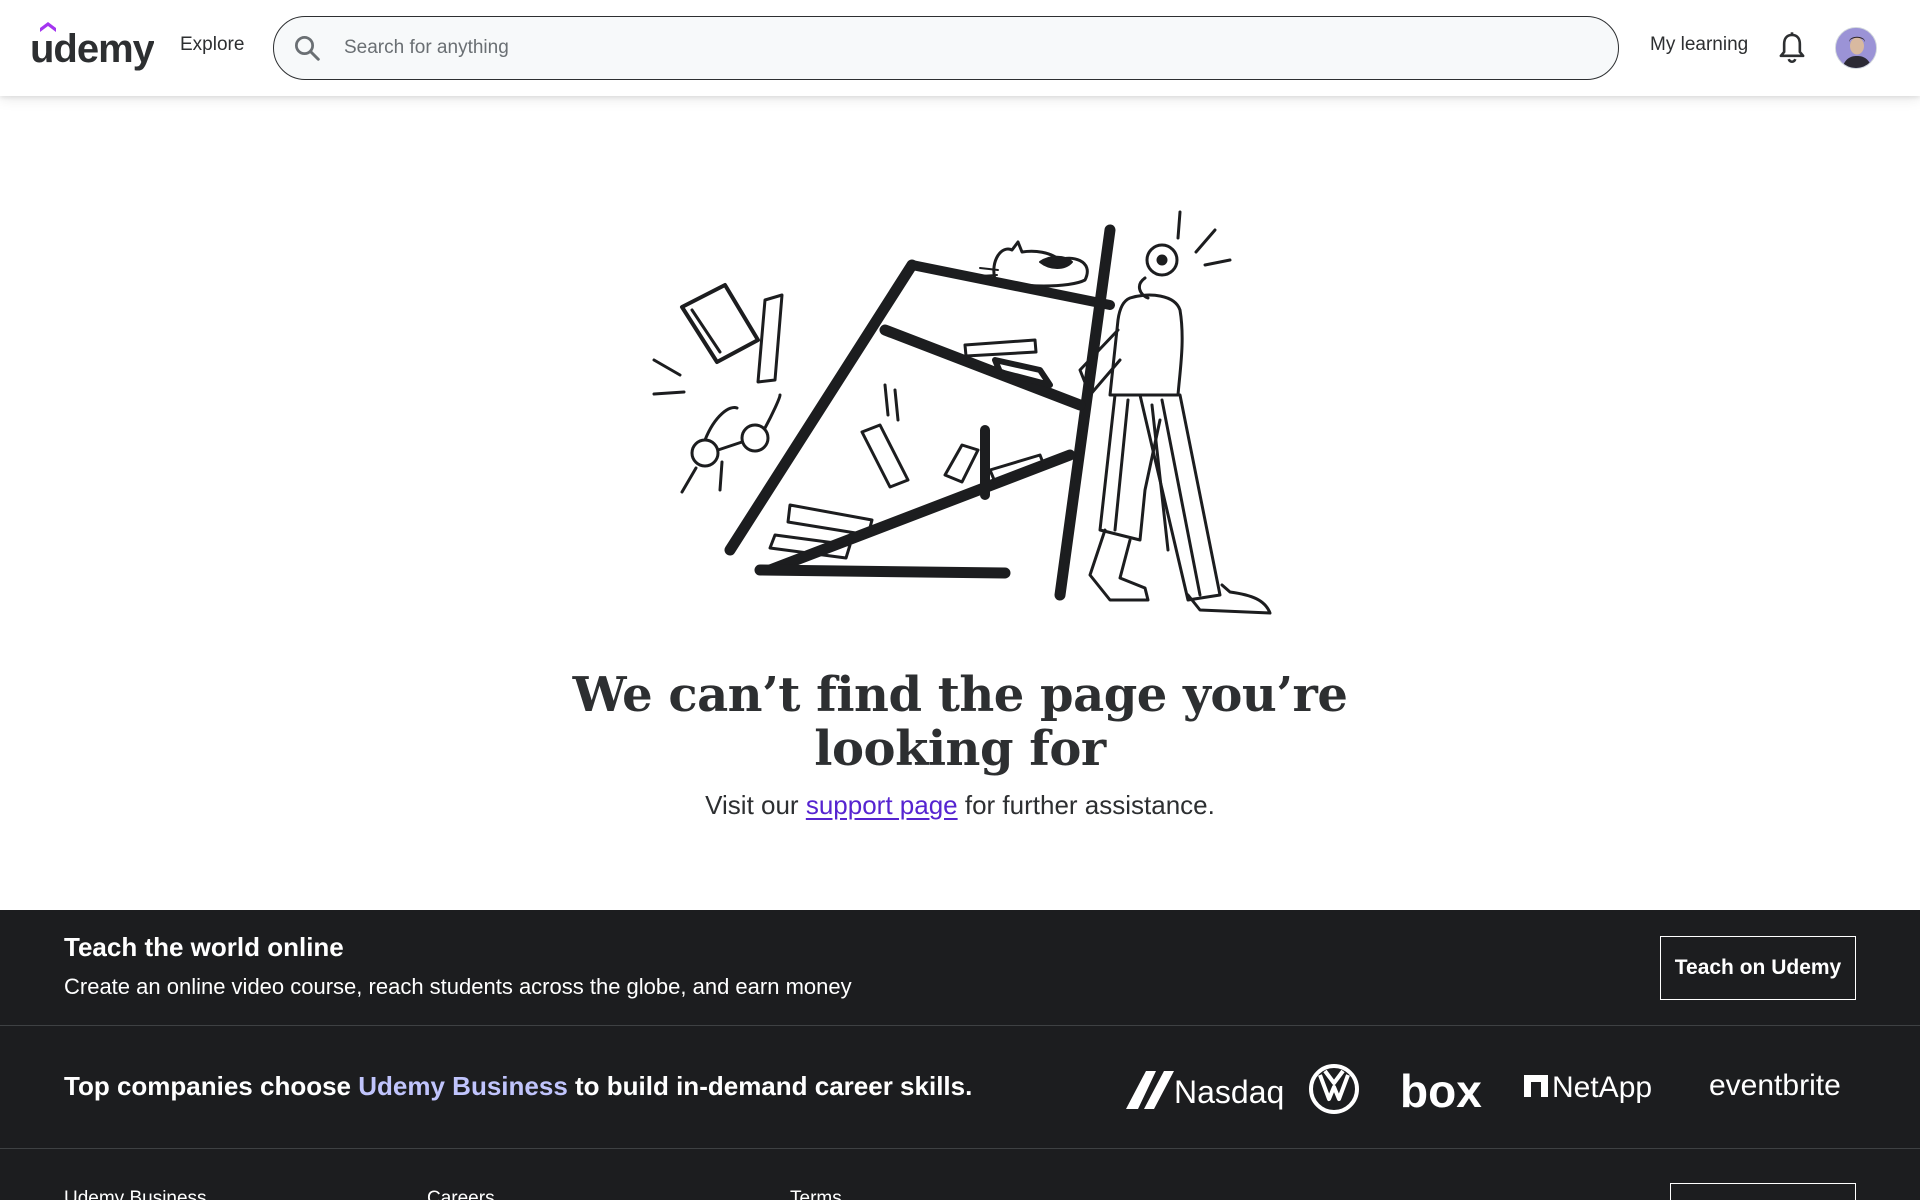 The width and height of the screenshot is (1920, 1200). I want to click on error-illustration, so click(962, 412).